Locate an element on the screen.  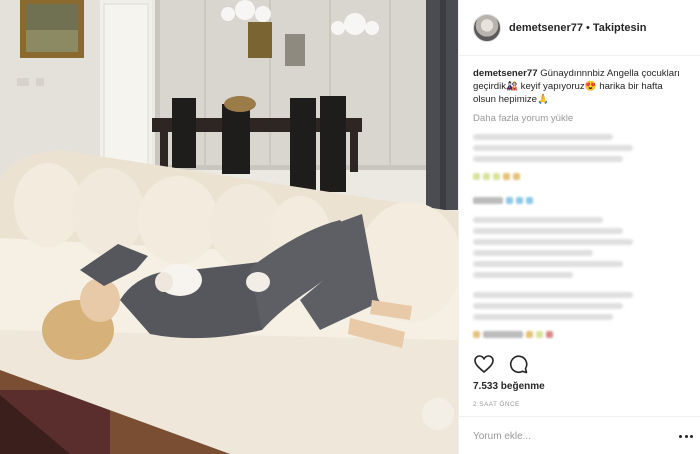
heart-outline-icon is located at coordinates (484, 364).